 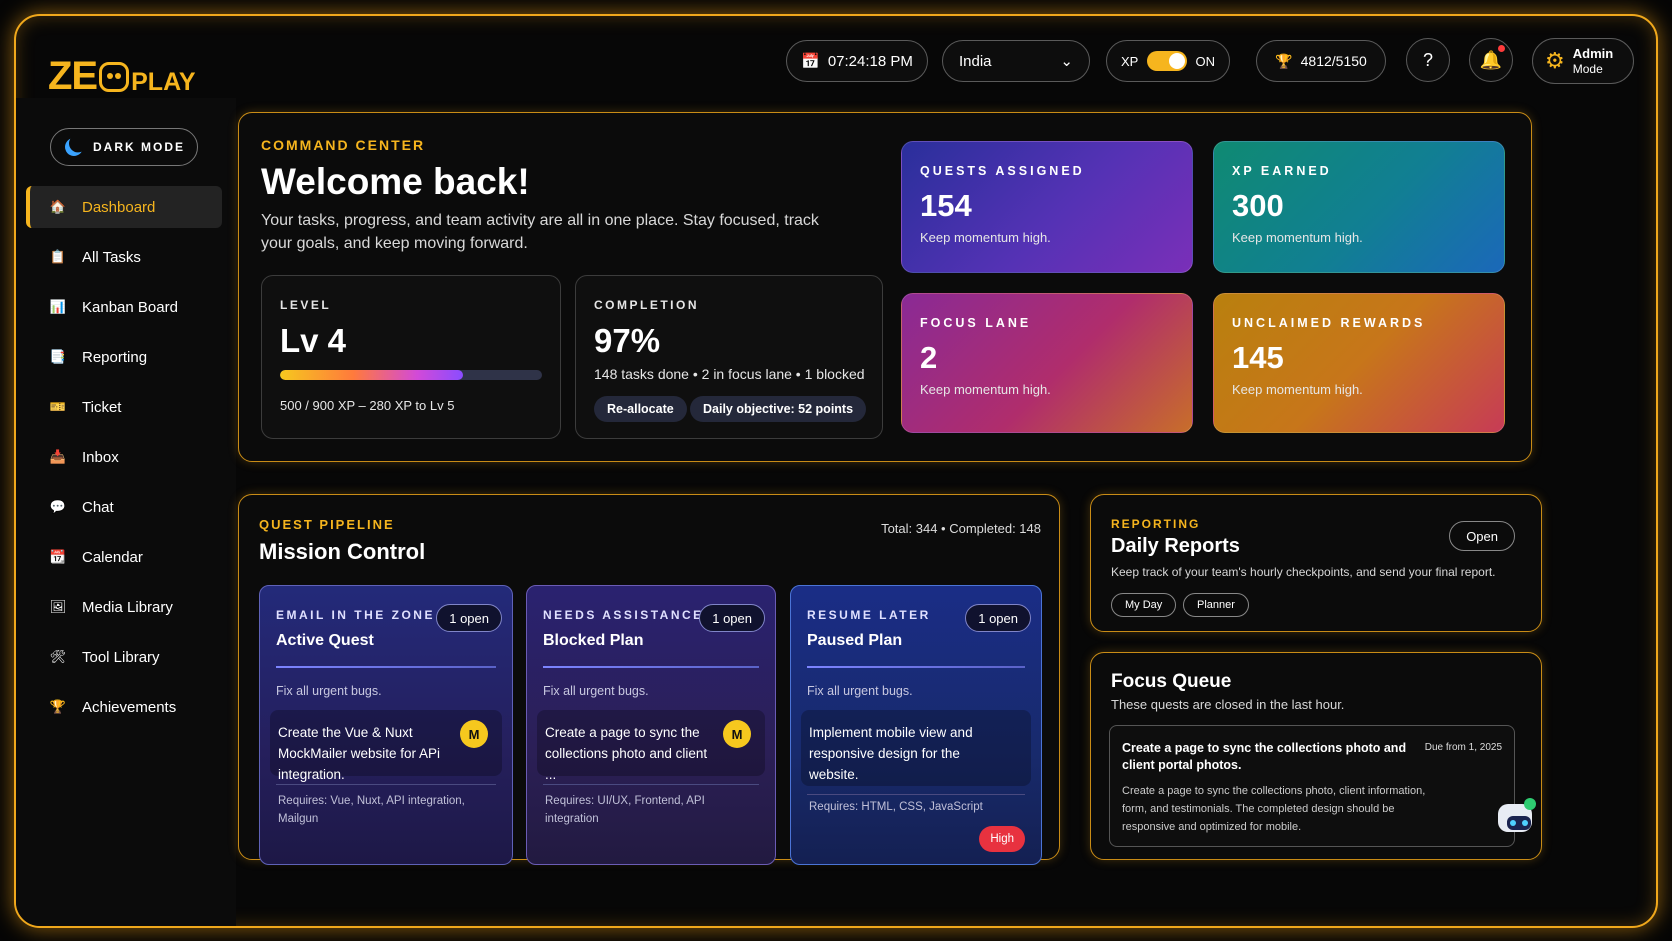 I want to click on column-name: Paused Plan, so click(x=855, y=640).